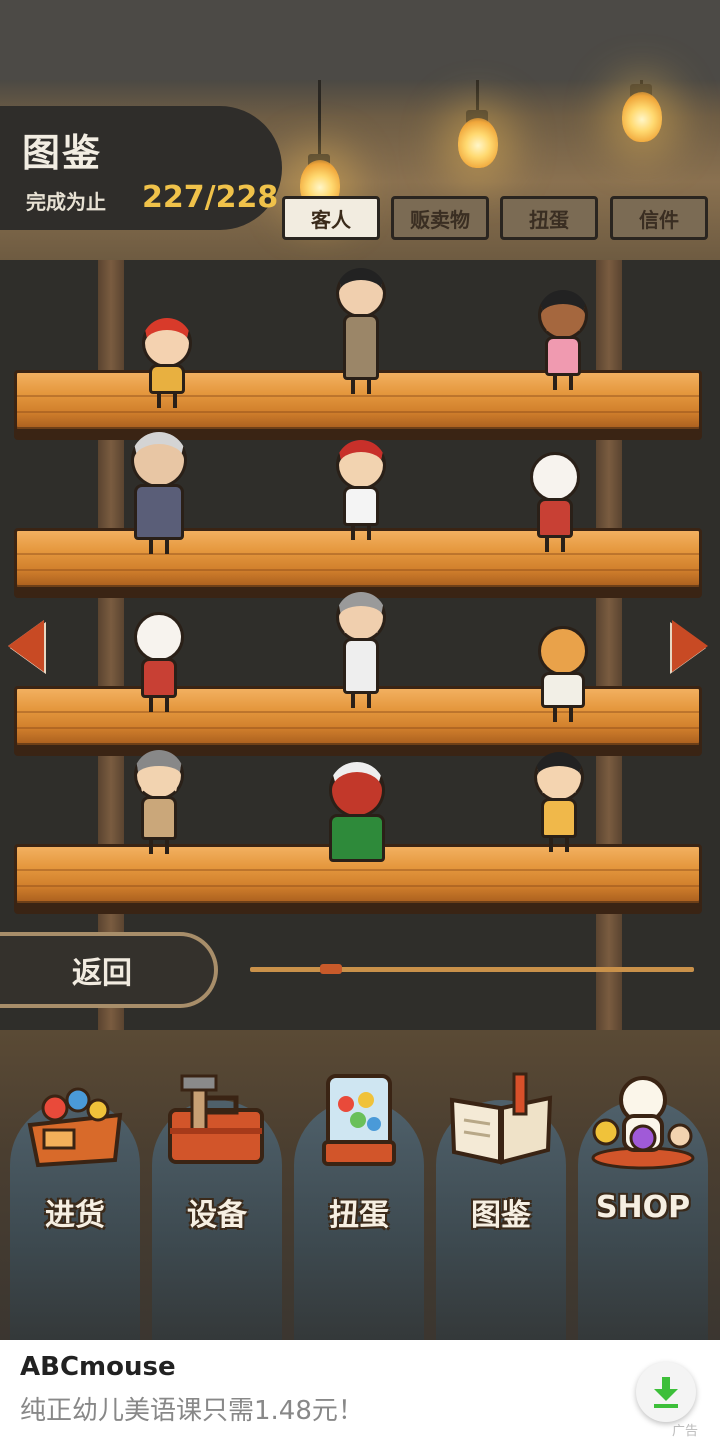  I want to click on previous-page-arrow-icon, so click(26, 646).